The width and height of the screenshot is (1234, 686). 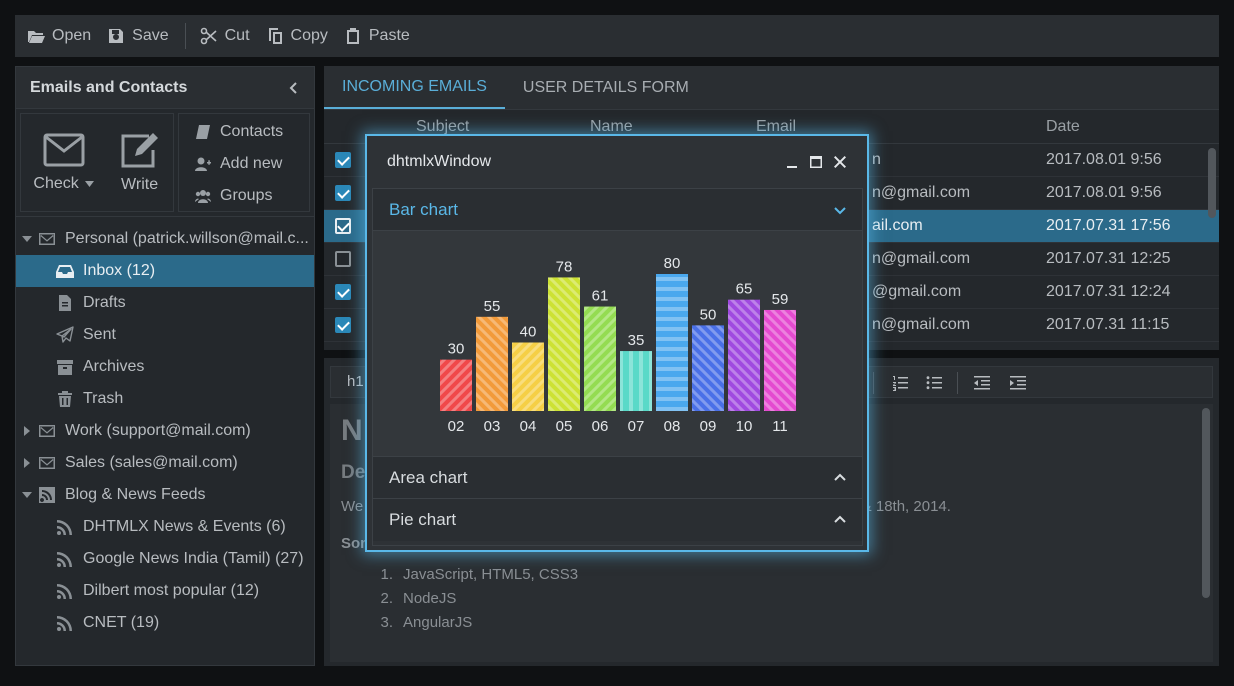 I want to click on cut-button: Cut, so click(x=225, y=36).